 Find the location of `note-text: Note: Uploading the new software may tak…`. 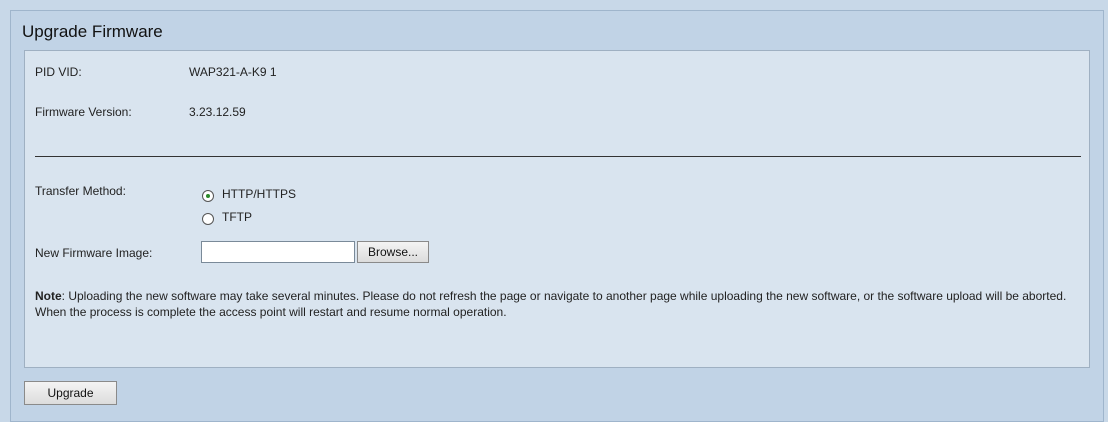

note-text: Note: Uploading the new software may tak… is located at coordinates (559, 304).